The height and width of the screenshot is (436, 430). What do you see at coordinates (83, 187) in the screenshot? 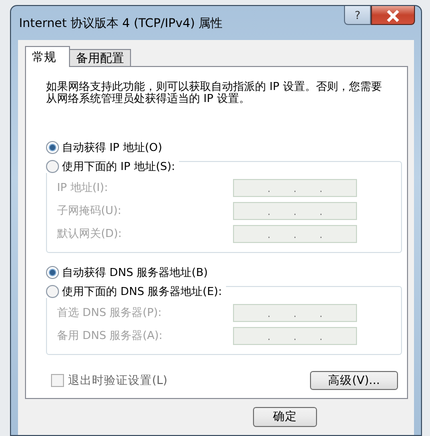
I see `field-label: IP 地址(I):` at bounding box center [83, 187].